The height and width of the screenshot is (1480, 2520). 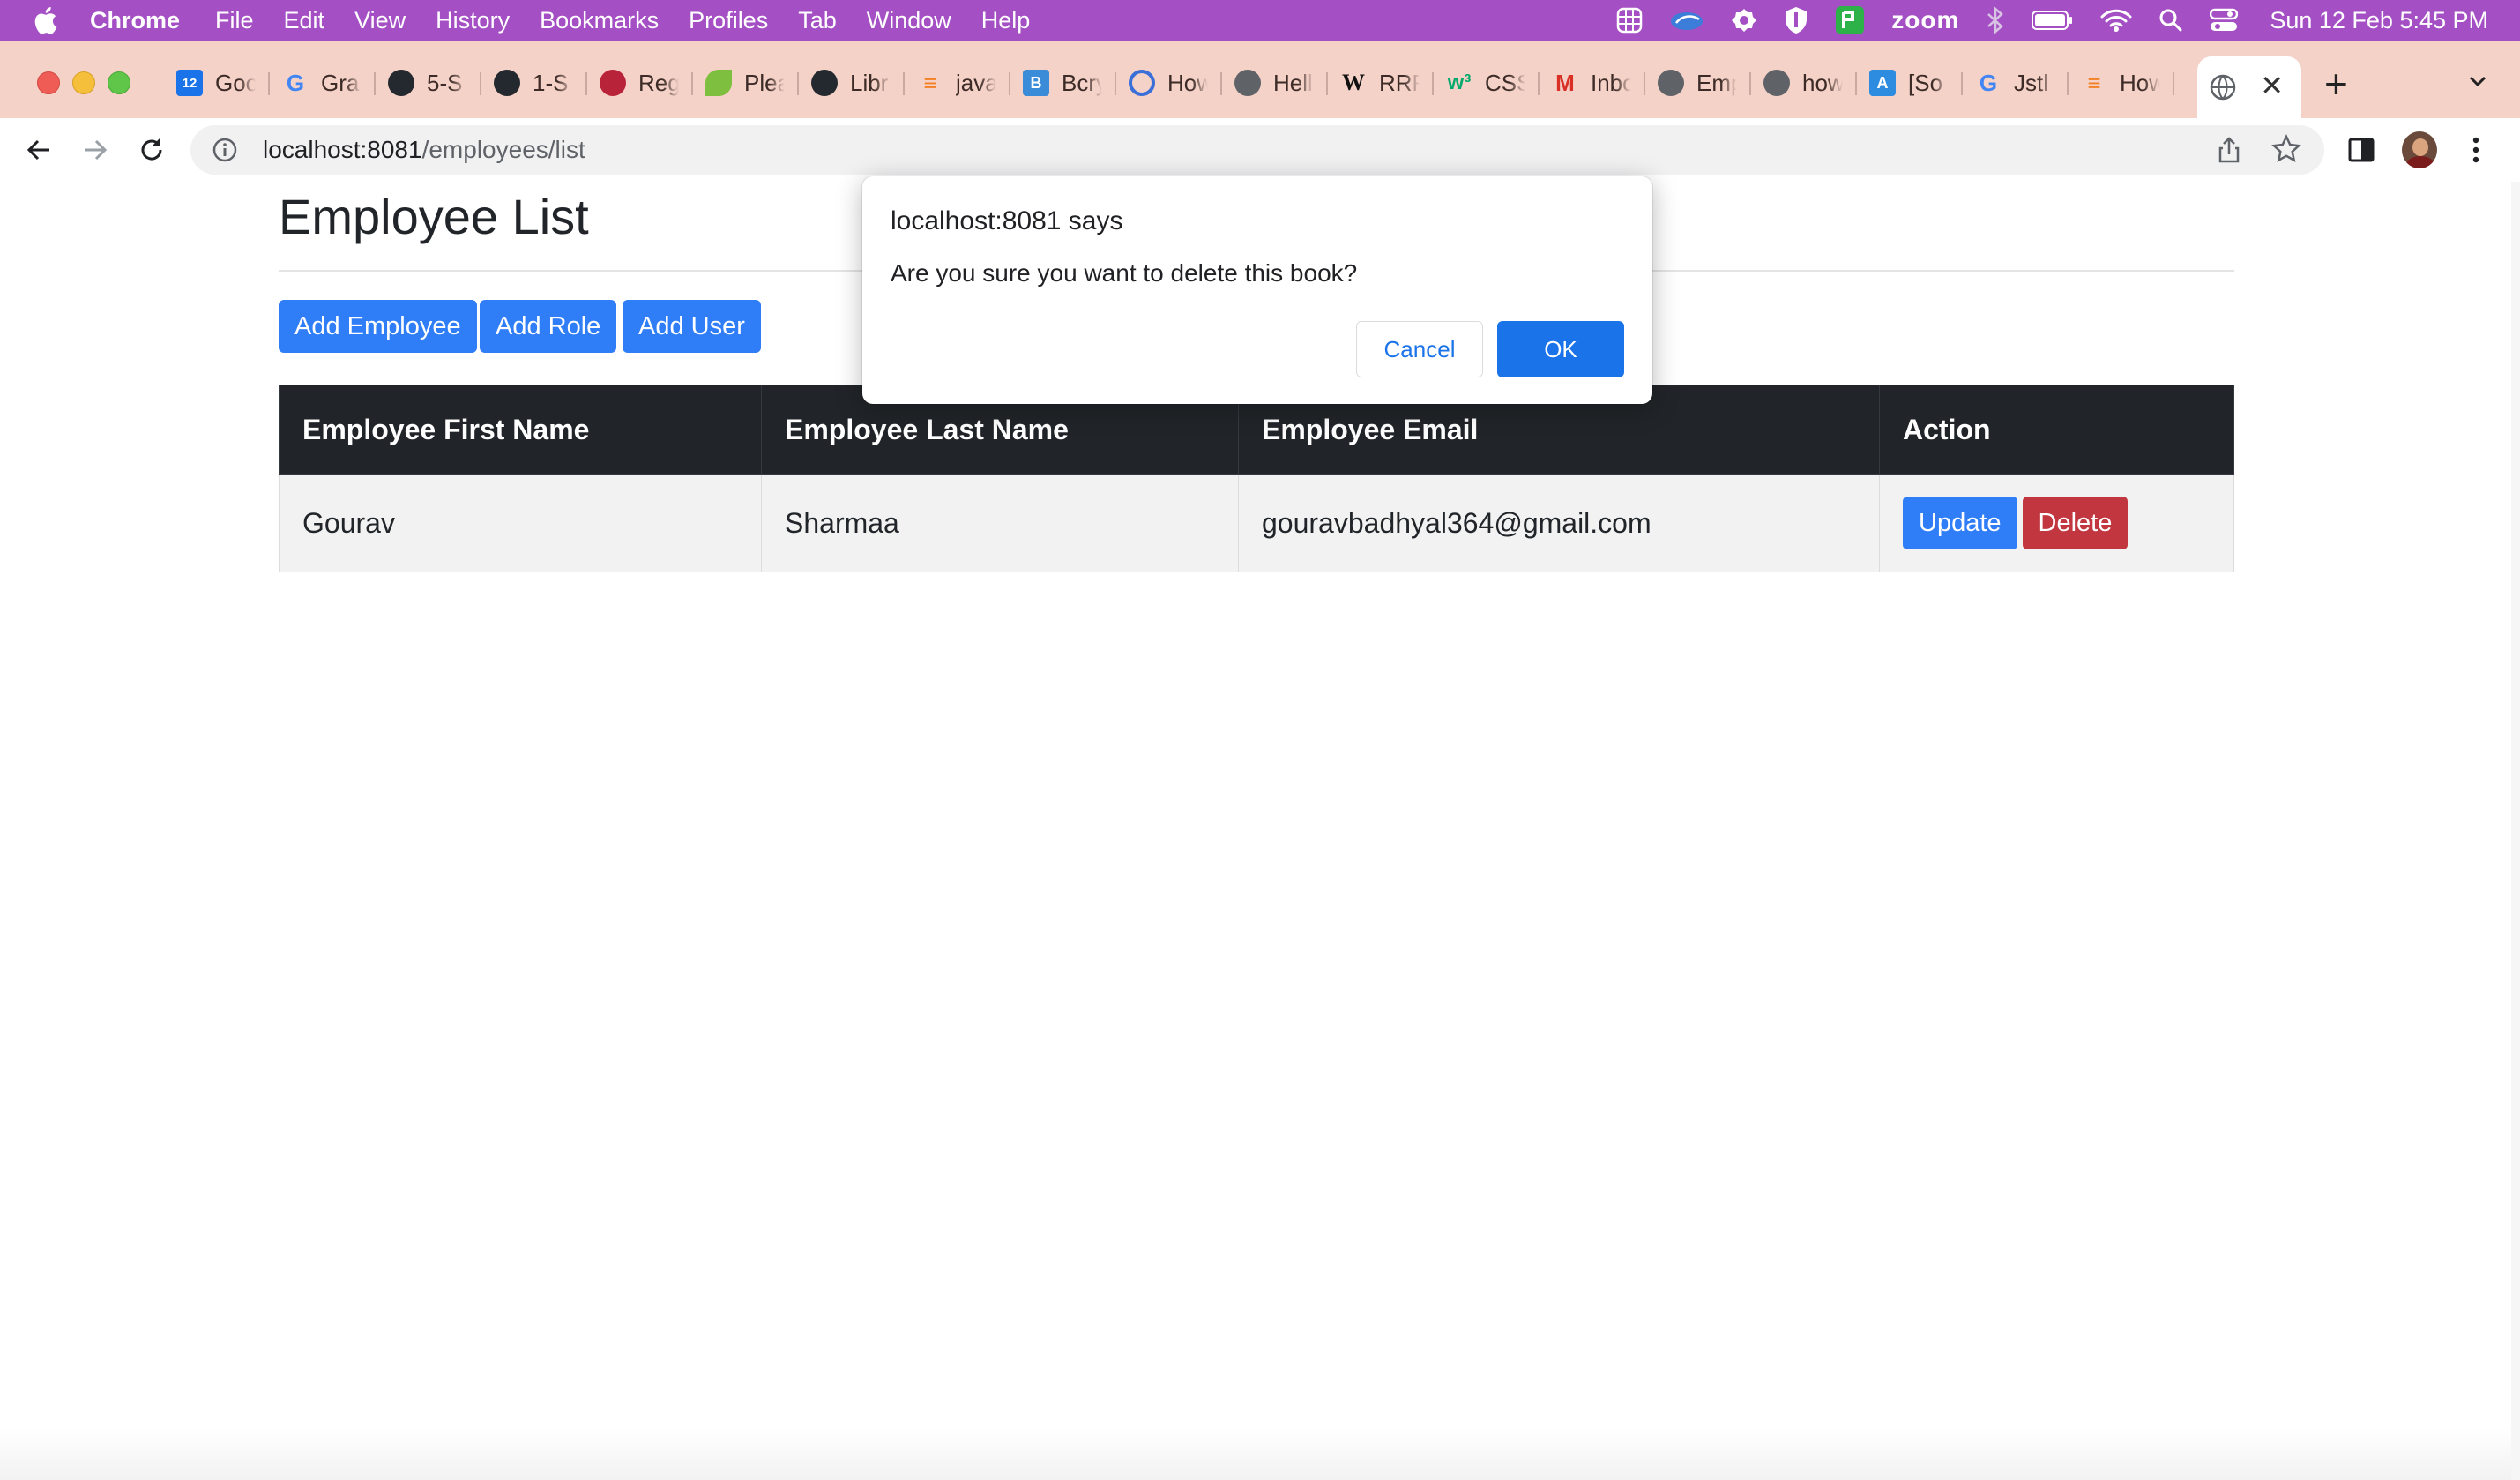 I want to click on tab-title: Reg, so click(x=658, y=82).